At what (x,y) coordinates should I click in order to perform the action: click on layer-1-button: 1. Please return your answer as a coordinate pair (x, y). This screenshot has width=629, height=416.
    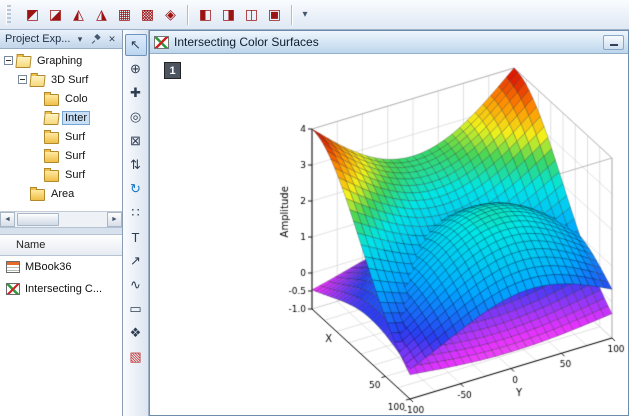
    Looking at the image, I should click on (172, 70).